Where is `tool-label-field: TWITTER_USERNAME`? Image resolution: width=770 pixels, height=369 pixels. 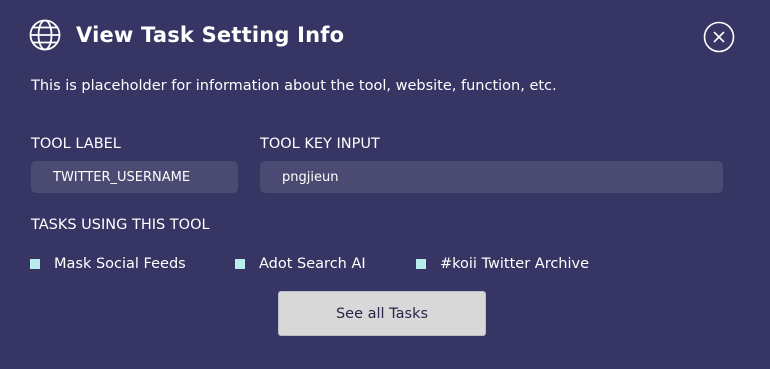 tool-label-field: TWITTER_USERNAME is located at coordinates (134, 177).